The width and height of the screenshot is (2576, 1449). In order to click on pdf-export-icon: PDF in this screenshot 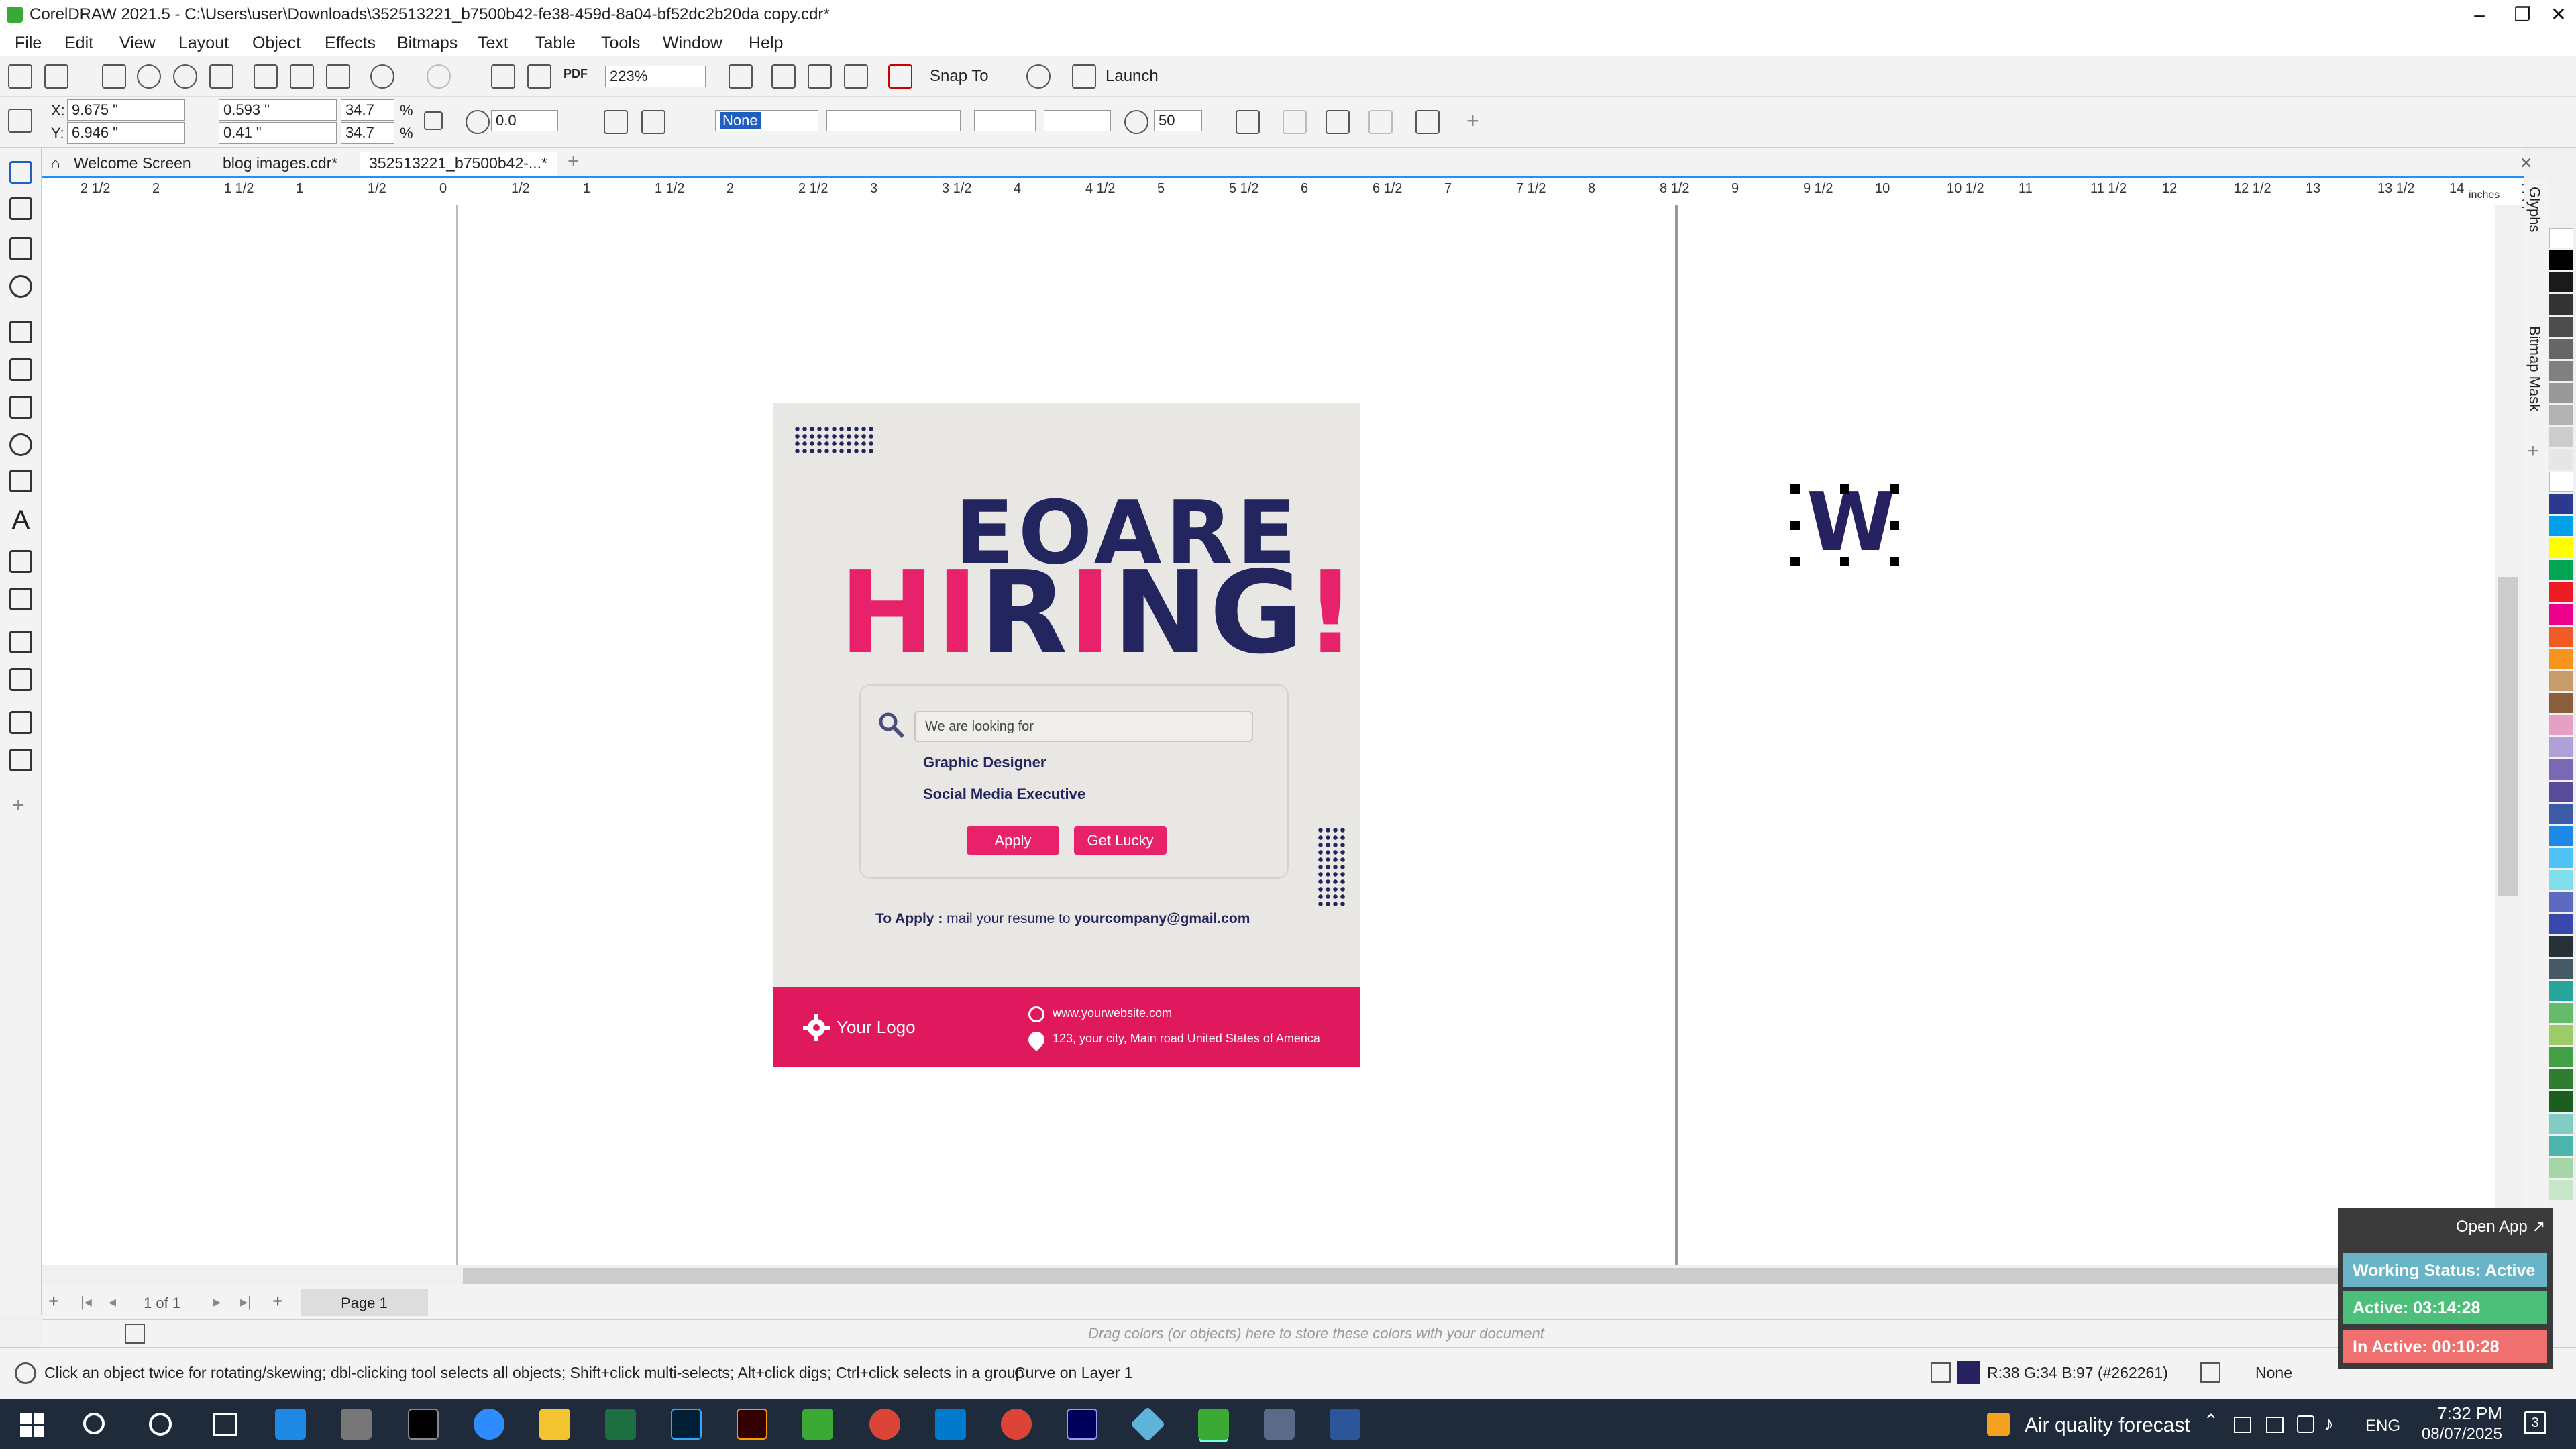, I will do `click(576, 74)`.